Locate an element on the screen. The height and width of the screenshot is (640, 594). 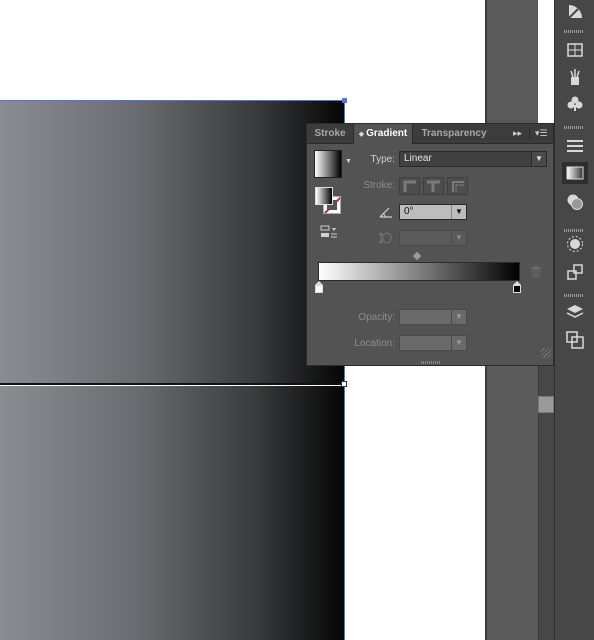
symbols-icon is located at coordinates (575, 11).